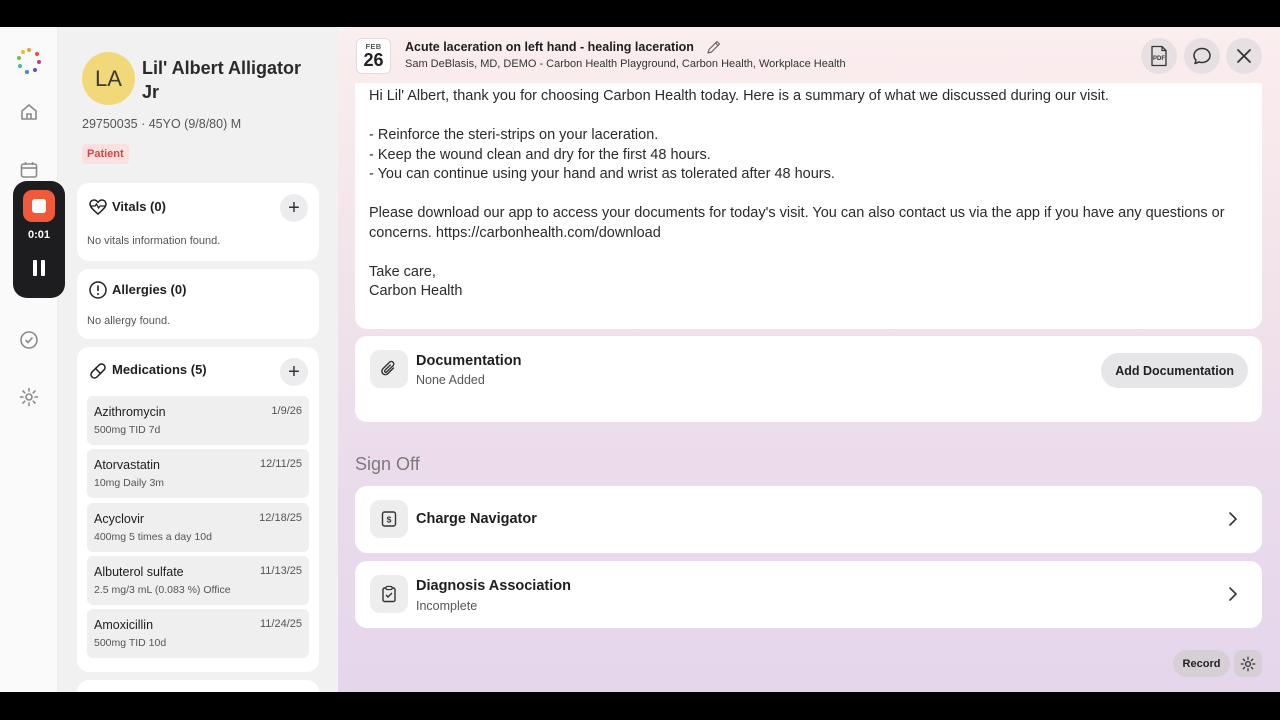 The width and height of the screenshot is (1280, 720). Describe the element at coordinates (98, 207) in the screenshot. I see `heart-pulse-icon` at that location.